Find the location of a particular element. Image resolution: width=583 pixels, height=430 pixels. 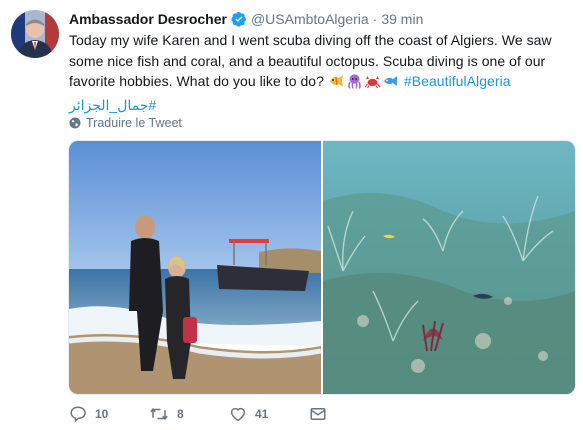

reply-button: 10 is located at coordinates (109, 414).